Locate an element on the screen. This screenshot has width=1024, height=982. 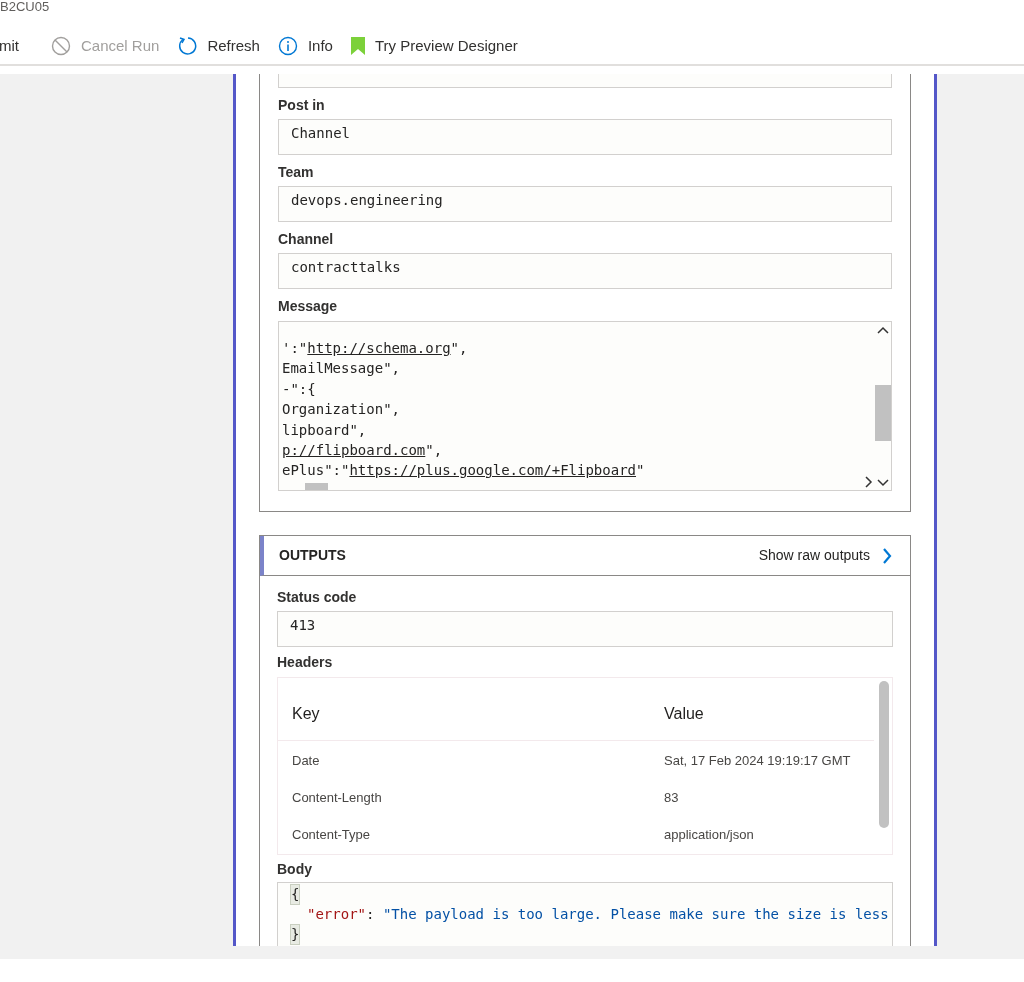
raw-outputs-link: Show raw outputs is located at coordinates (825, 555).